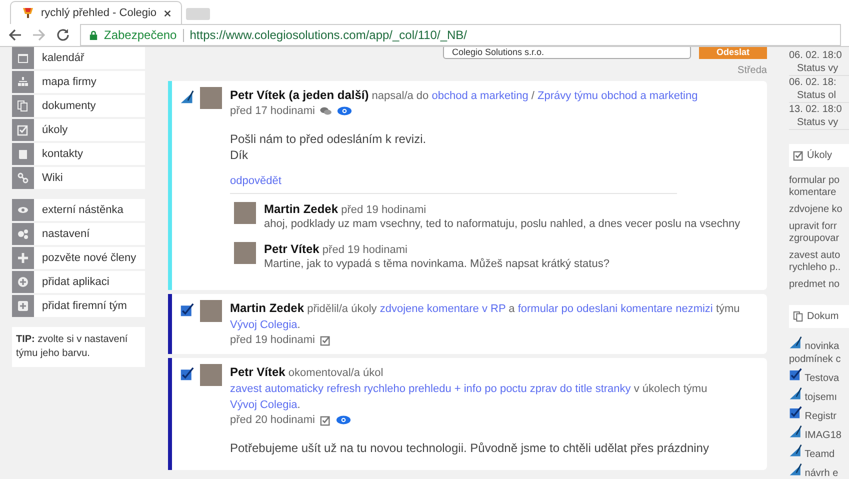  I want to click on trophy-icon, so click(28, 13).